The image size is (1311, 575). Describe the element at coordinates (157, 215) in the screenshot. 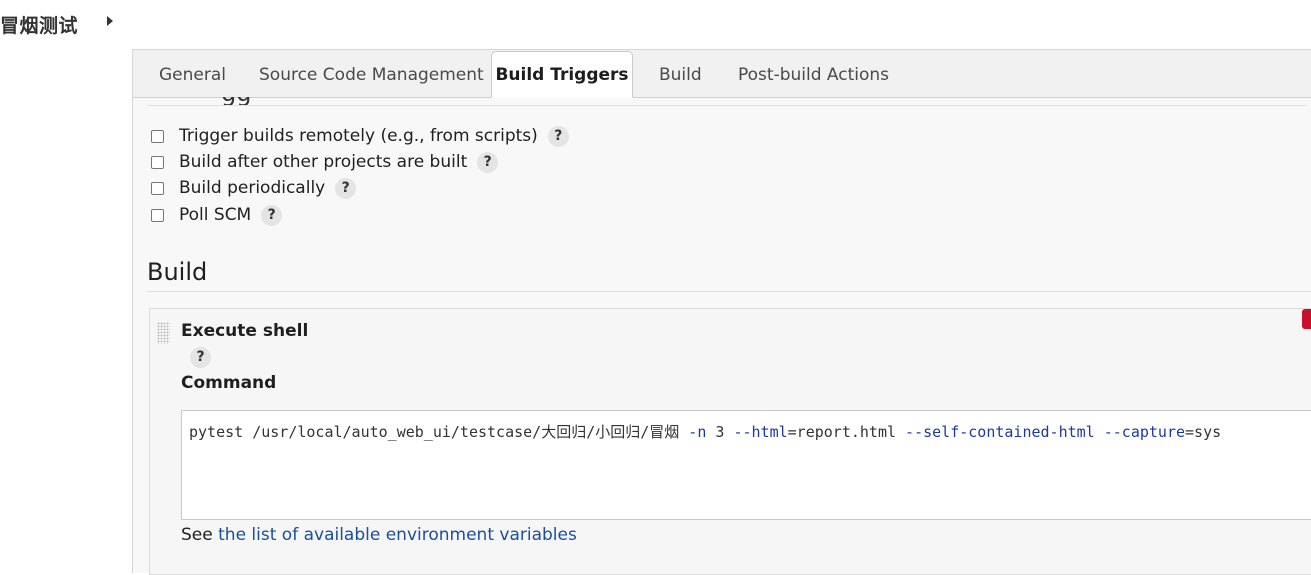

I see `trigger-poll-scm-checkbox` at that location.